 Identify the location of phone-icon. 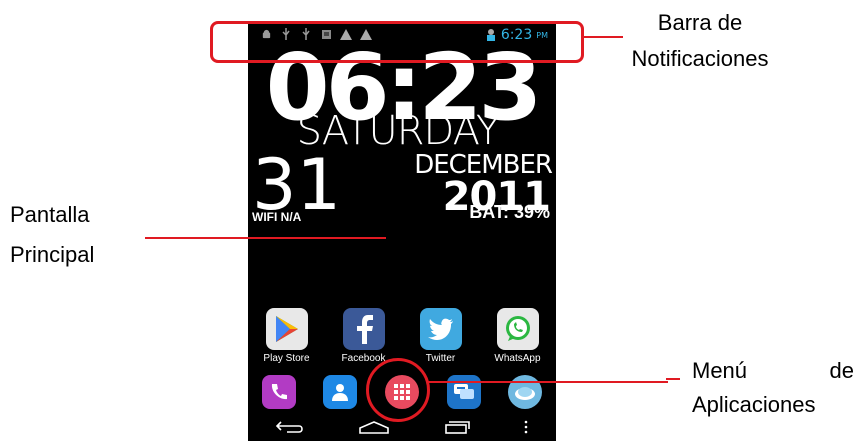
(278, 392).